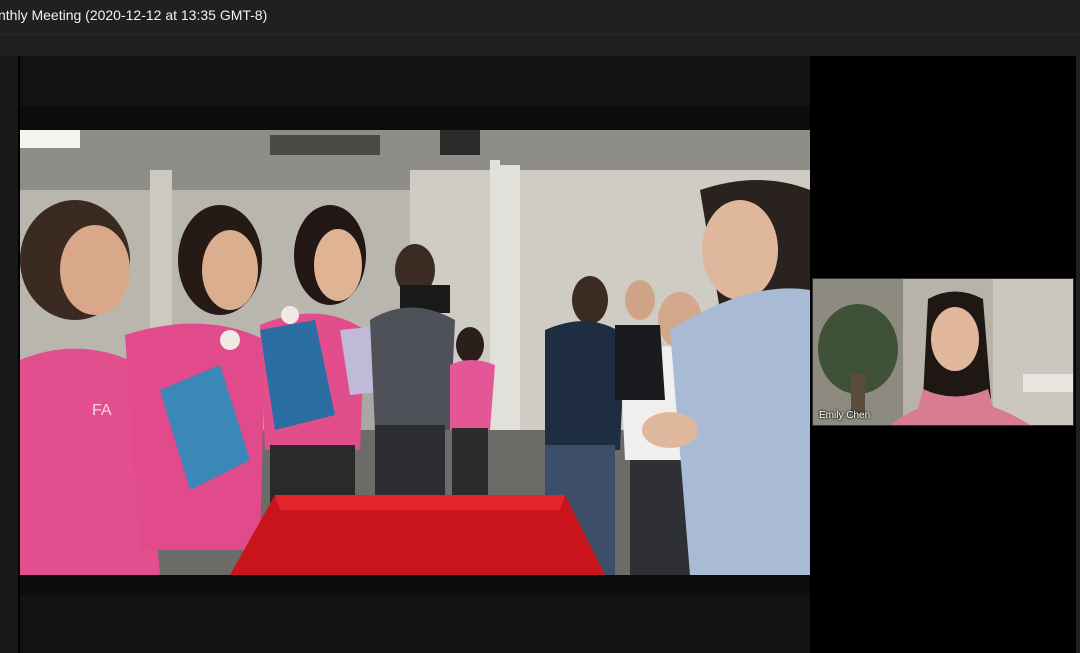  What do you see at coordinates (845, 415) in the screenshot?
I see `participant-name: Emily Chen` at bounding box center [845, 415].